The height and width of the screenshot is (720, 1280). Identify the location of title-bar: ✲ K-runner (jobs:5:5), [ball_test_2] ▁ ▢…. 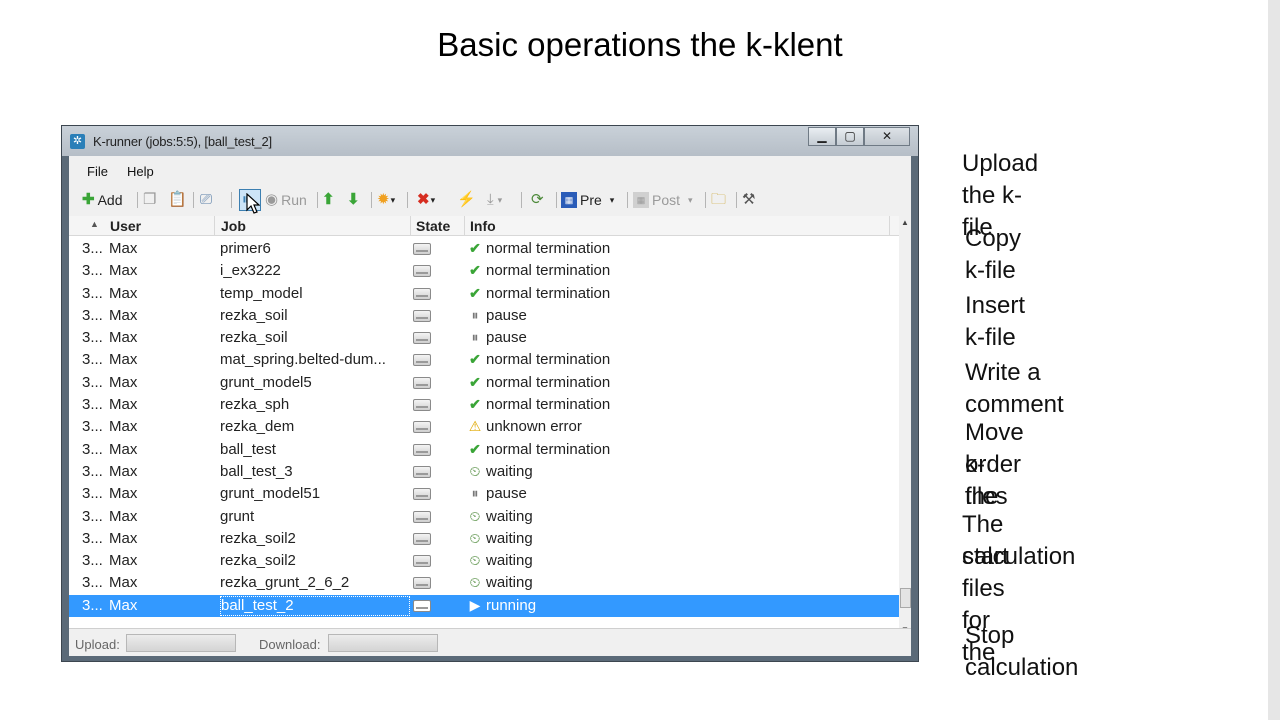
(490, 141).